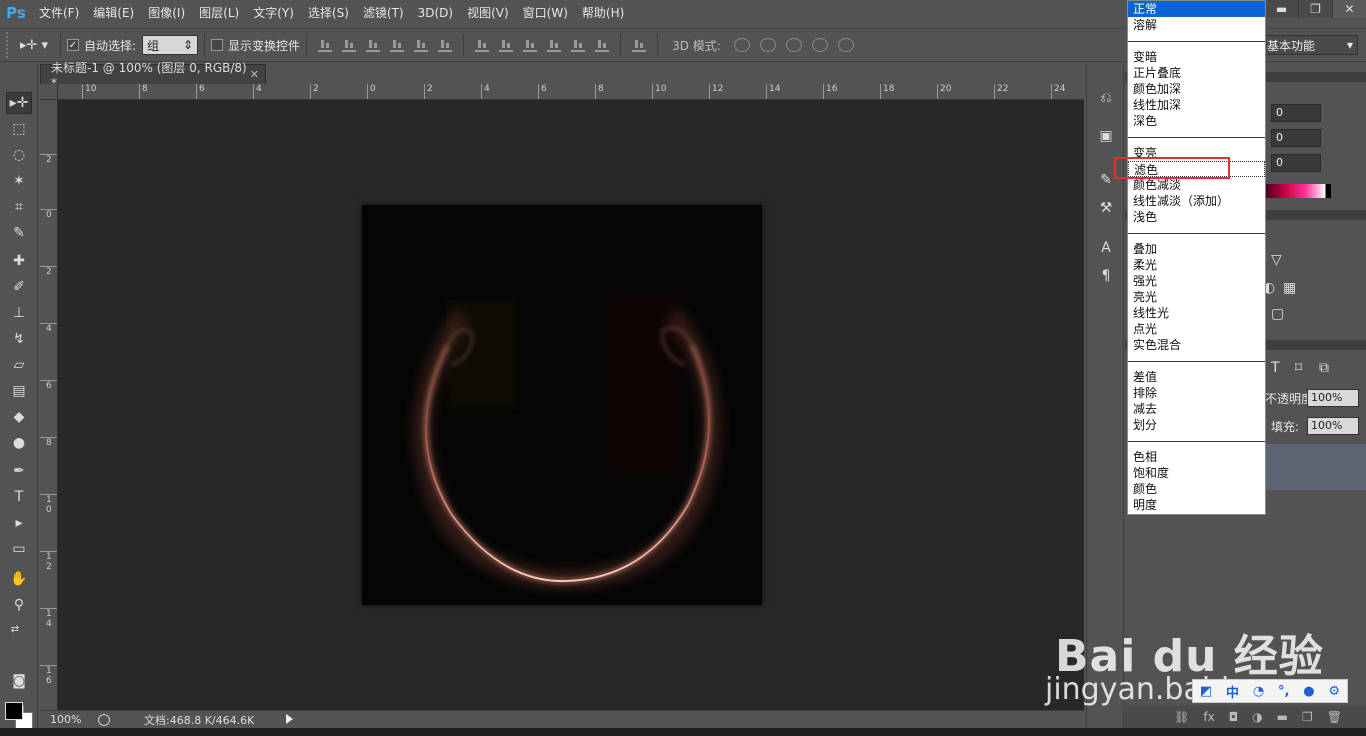 This screenshot has height=736, width=1366. I want to click on adjustment-layer-icon: ◑, so click(1257, 717).